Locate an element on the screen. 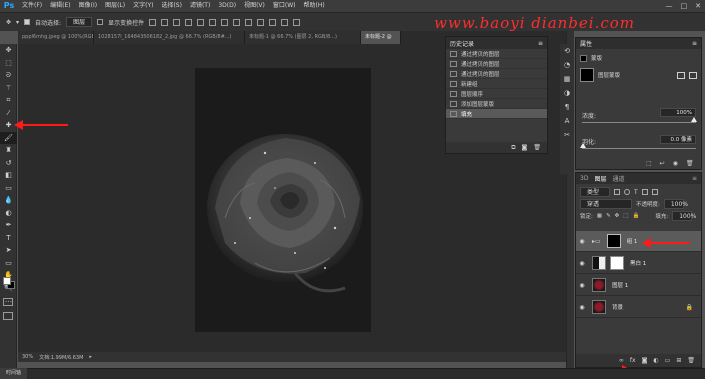  apply-mask-icon: ↩ is located at coordinates (662, 163).